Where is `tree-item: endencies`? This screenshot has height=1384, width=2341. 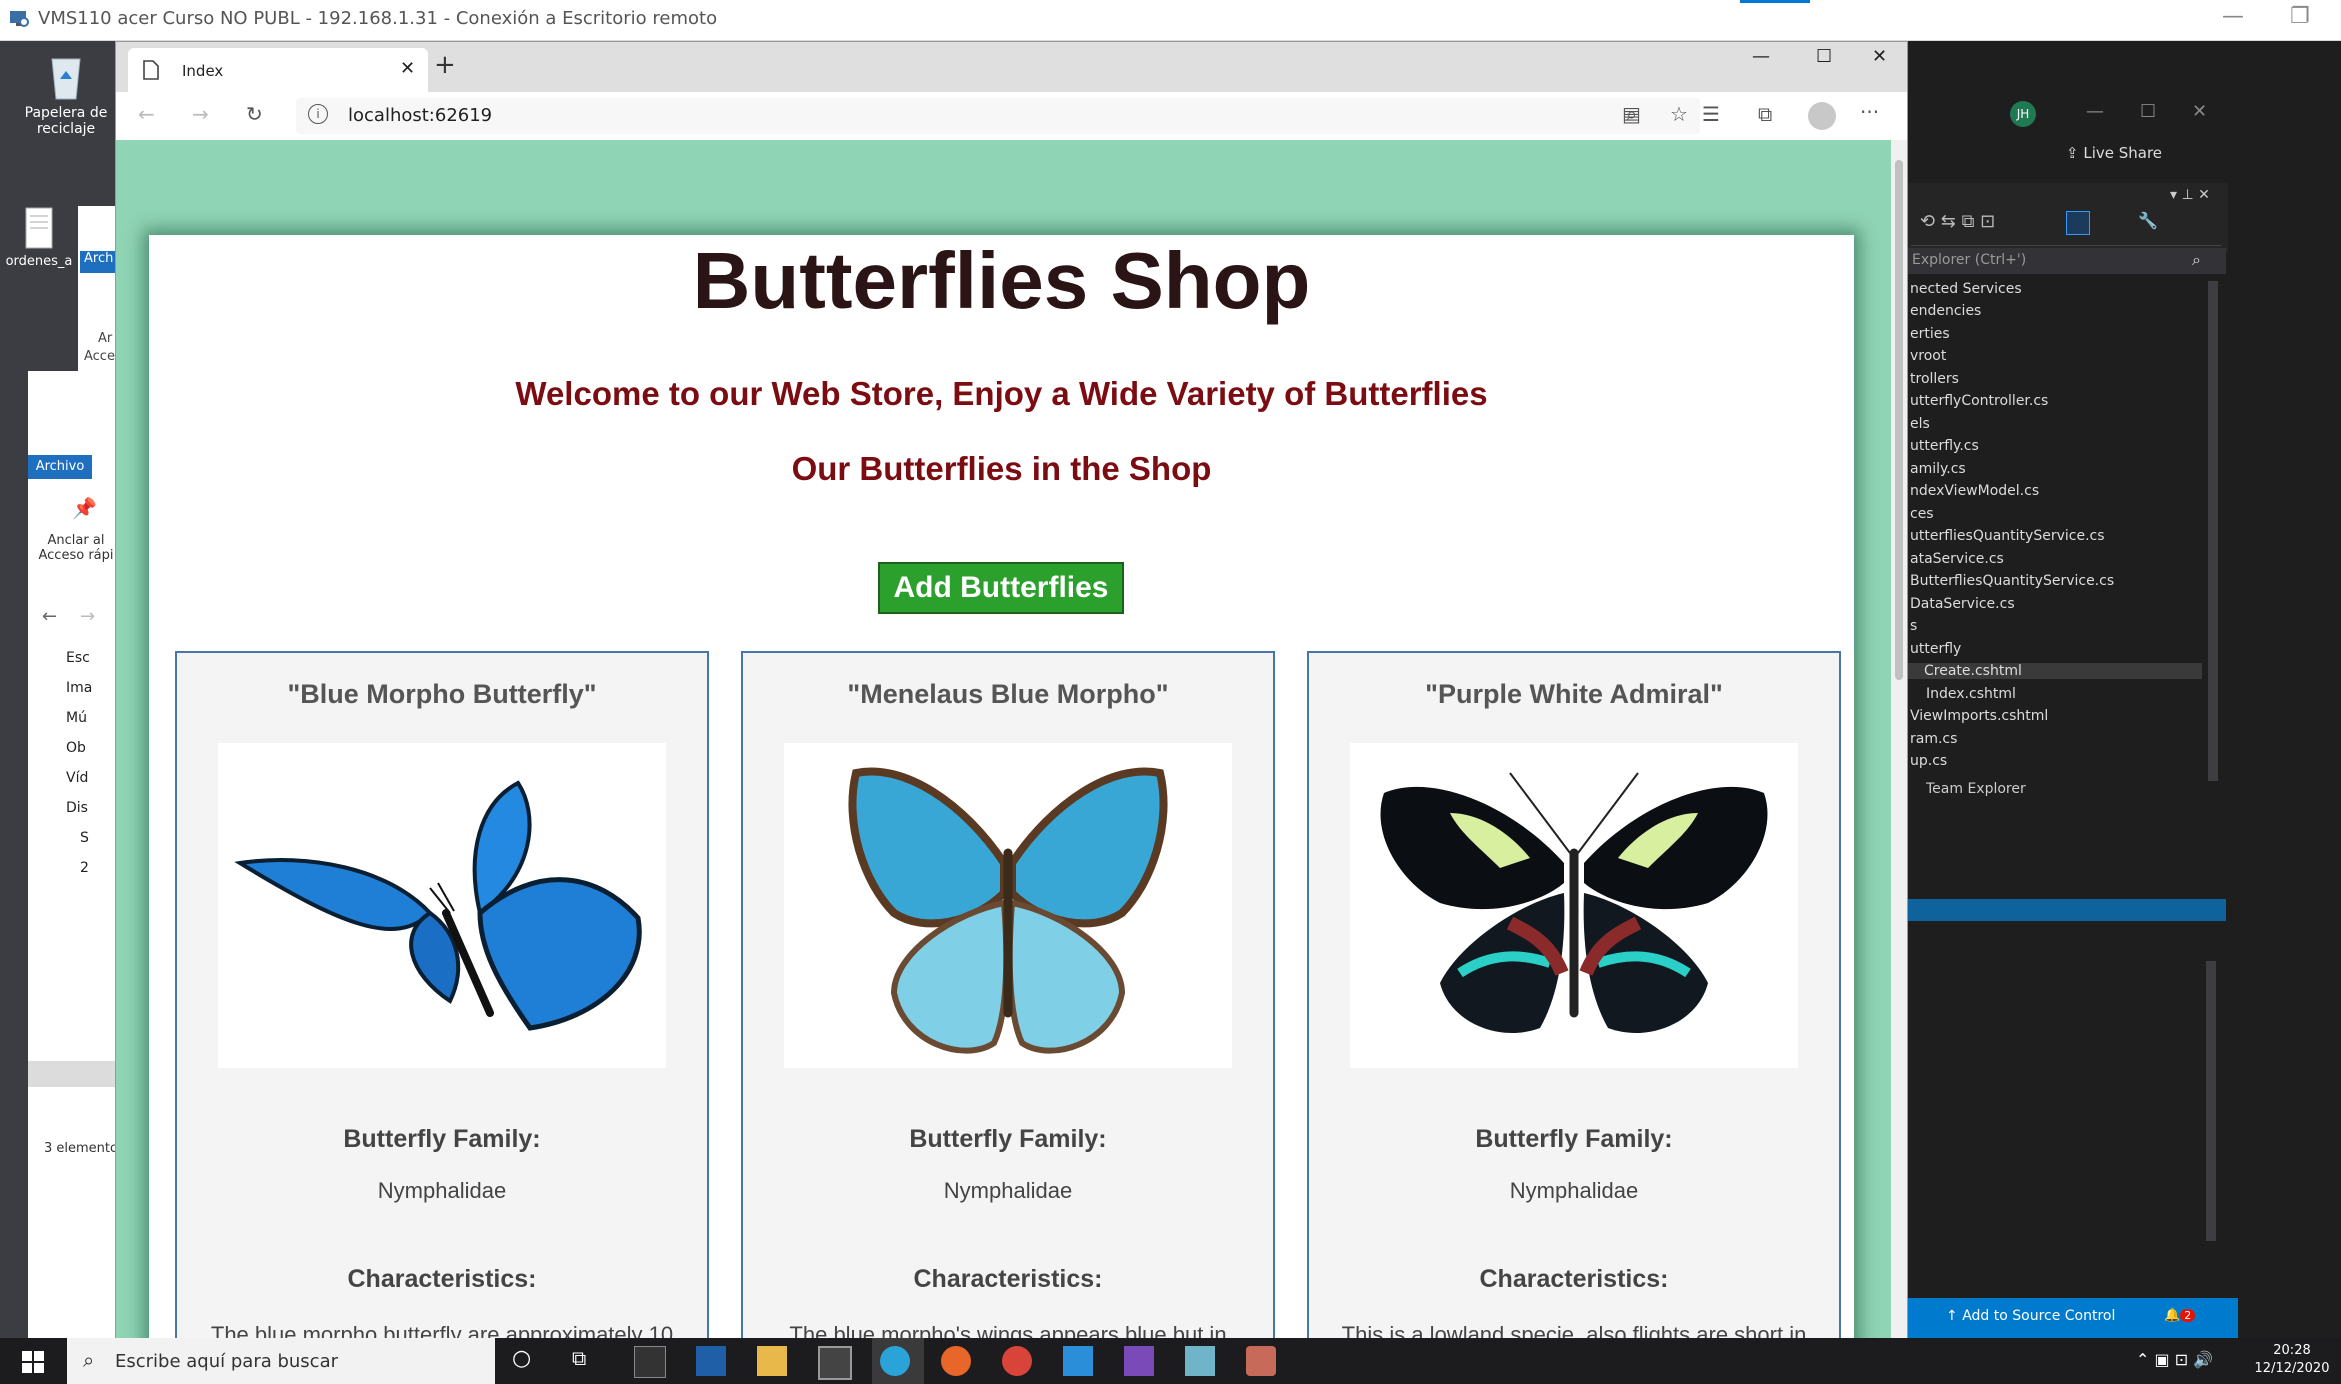 tree-item: endencies is located at coordinates (1945, 311).